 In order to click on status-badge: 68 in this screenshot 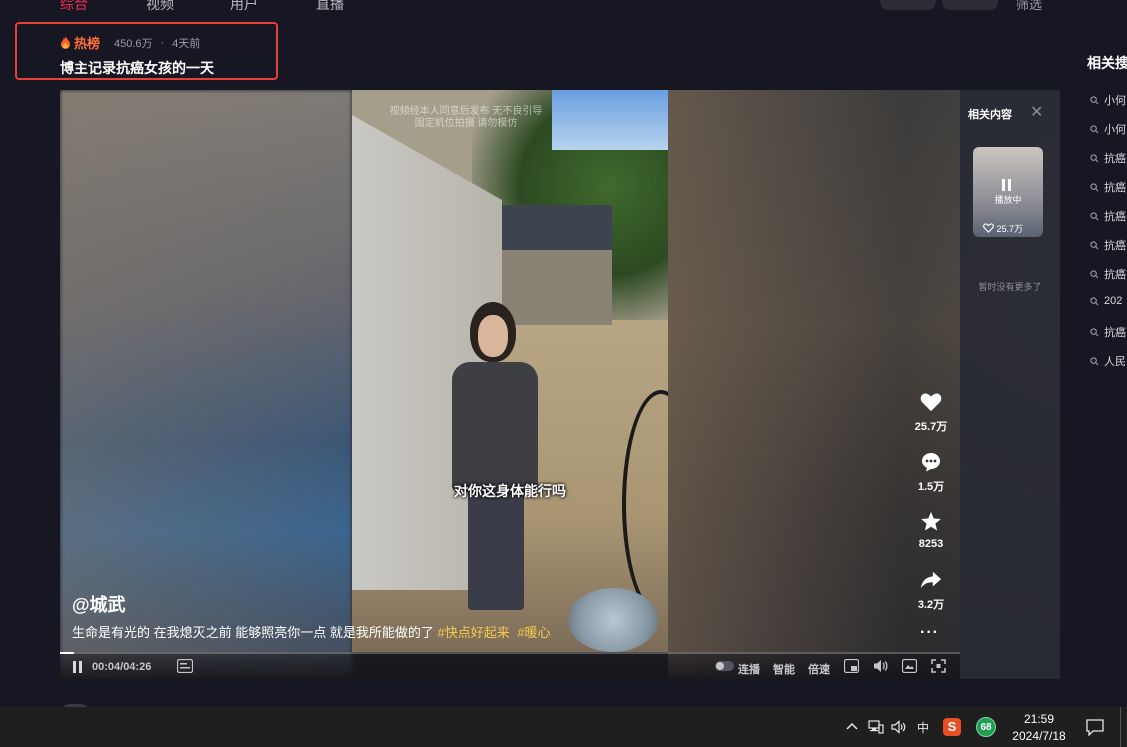, I will do `click(986, 727)`.